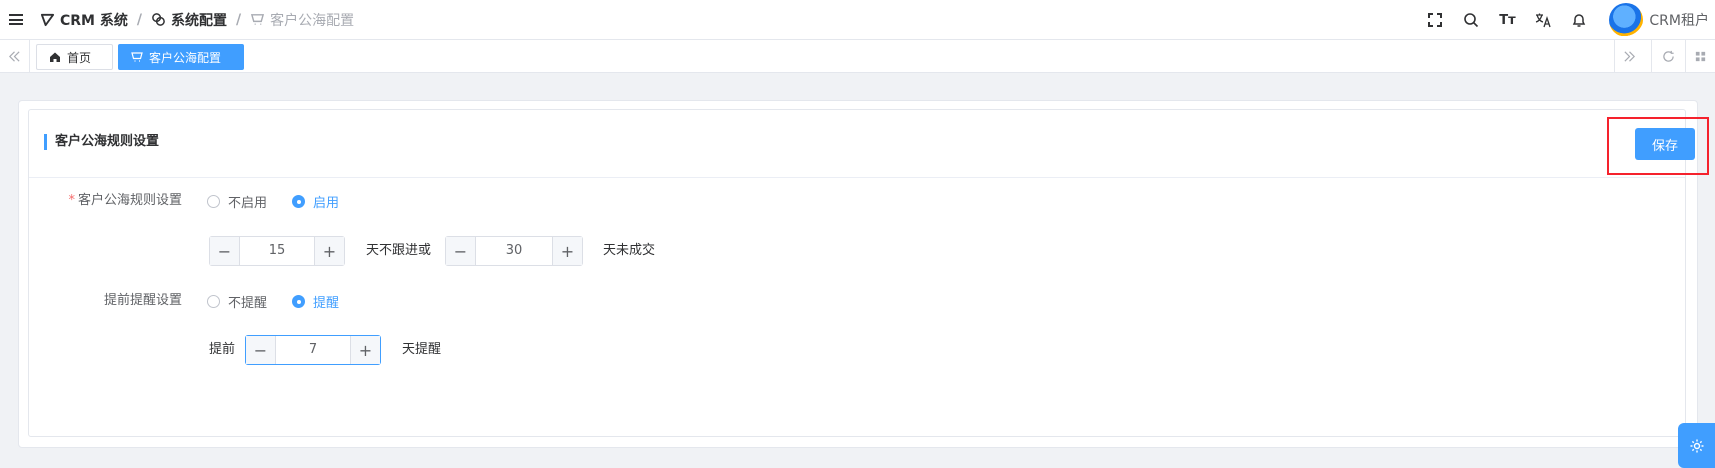 The height and width of the screenshot is (468, 1715). I want to click on search-icon, so click(1471, 20).